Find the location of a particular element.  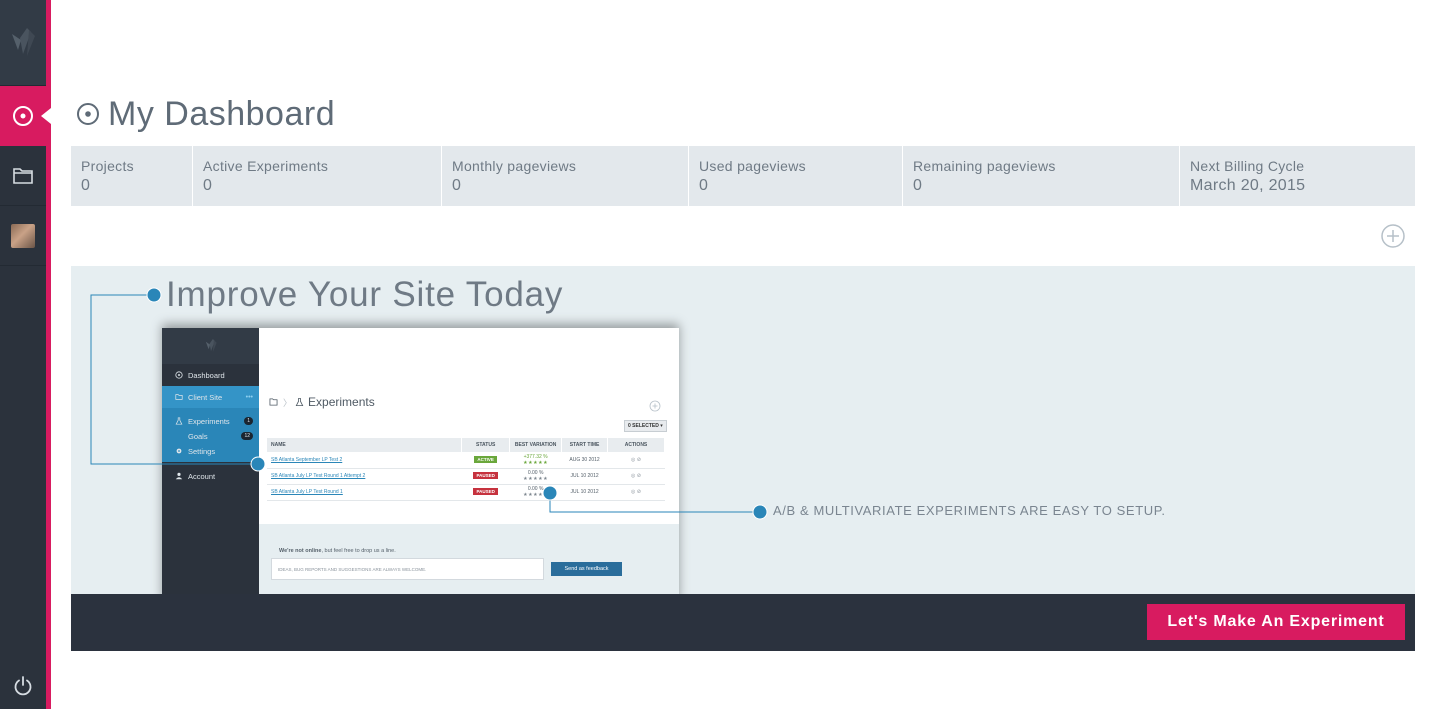

preview-nav-label: Dashboard is located at coordinates (206, 375).